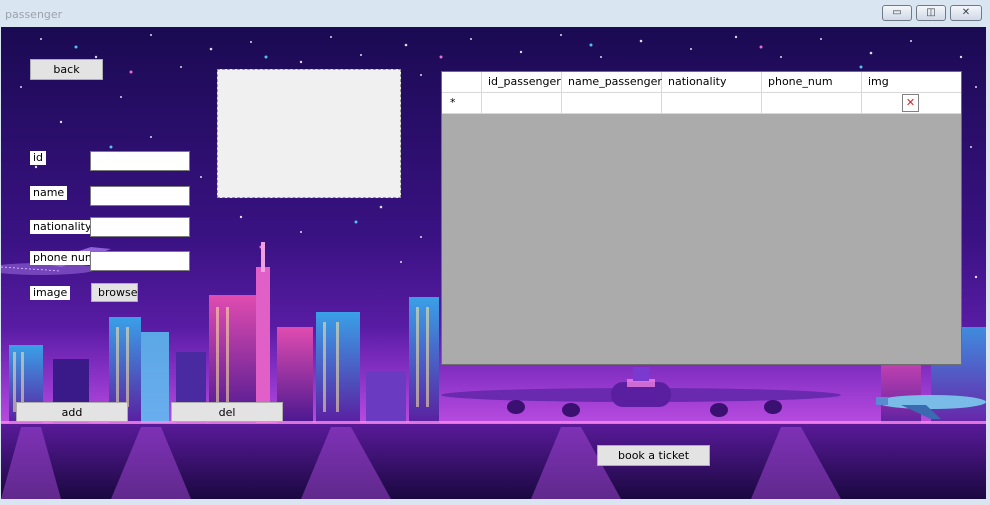 The height and width of the screenshot is (505, 990). I want to click on title-bar: passenger ▭ ◫ ✕, so click(495, 13).